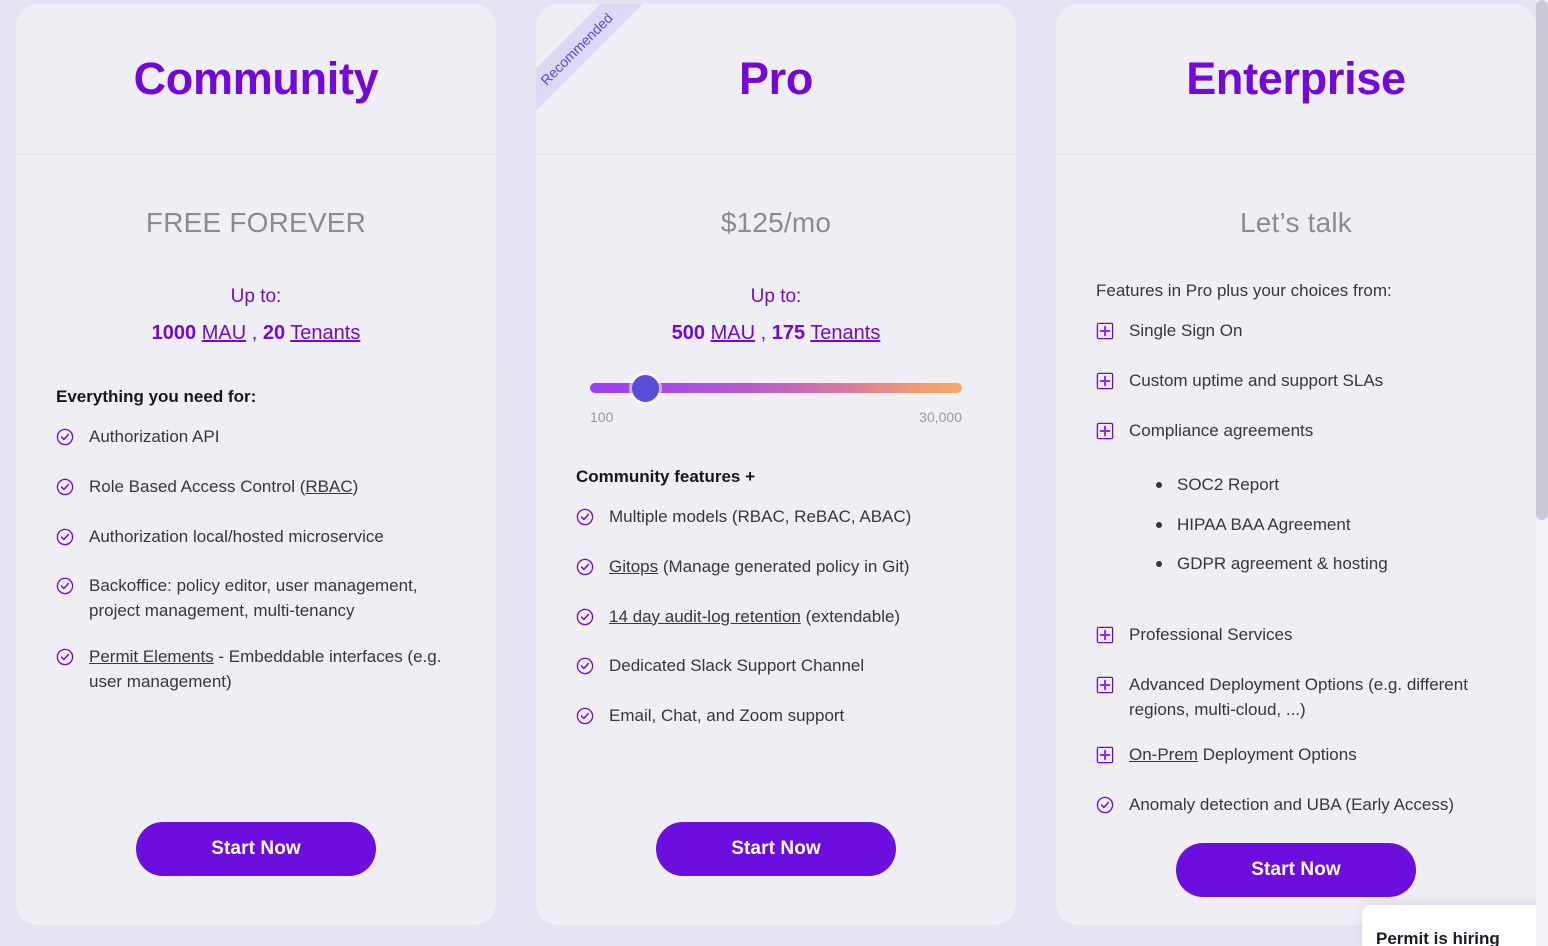 The width and height of the screenshot is (1548, 946). What do you see at coordinates (776, 78) in the screenshot?
I see `plan-title: Pro` at bounding box center [776, 78].